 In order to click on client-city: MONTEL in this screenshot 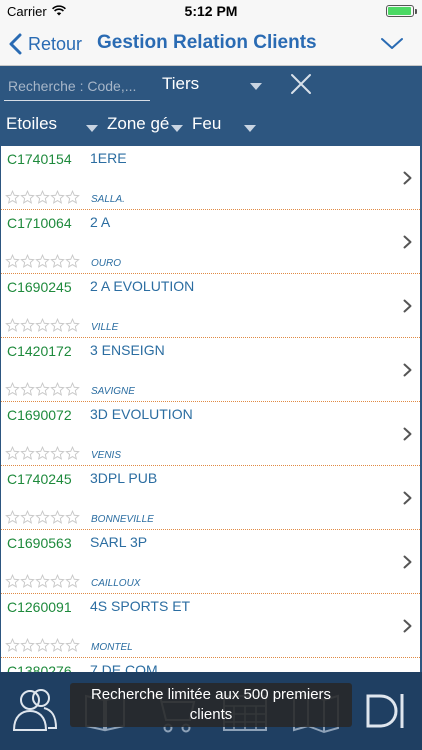, I will do `click(112, 647)`.